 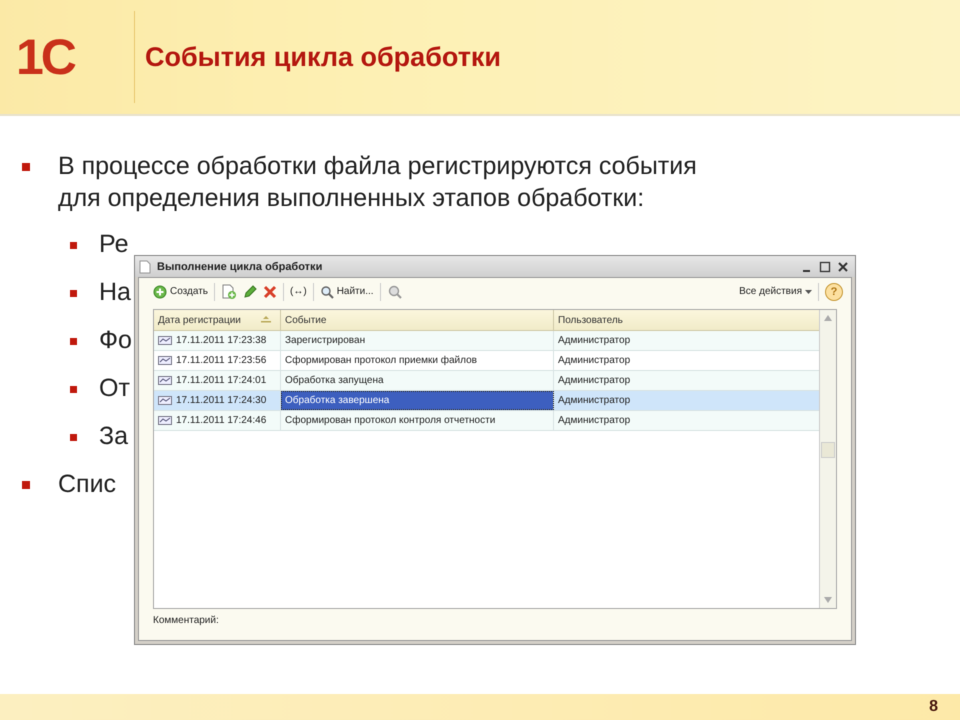 I want to click on document-icon, so click(x=145, y=267).